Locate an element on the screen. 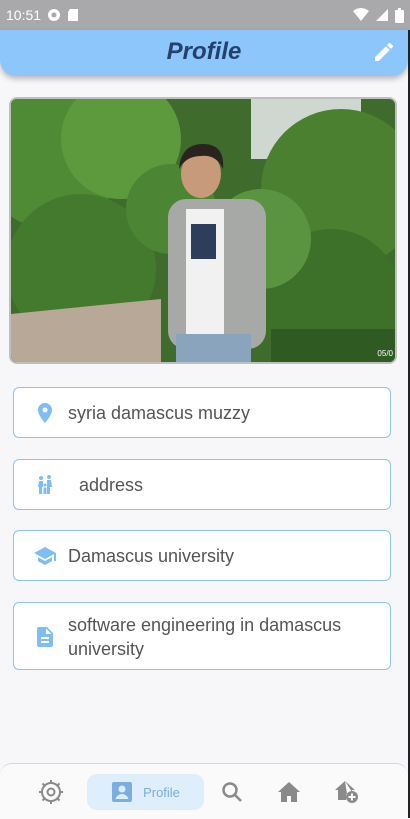 The image size is (410, 819). cell-signal-icon is located at coordinates (382, 15).